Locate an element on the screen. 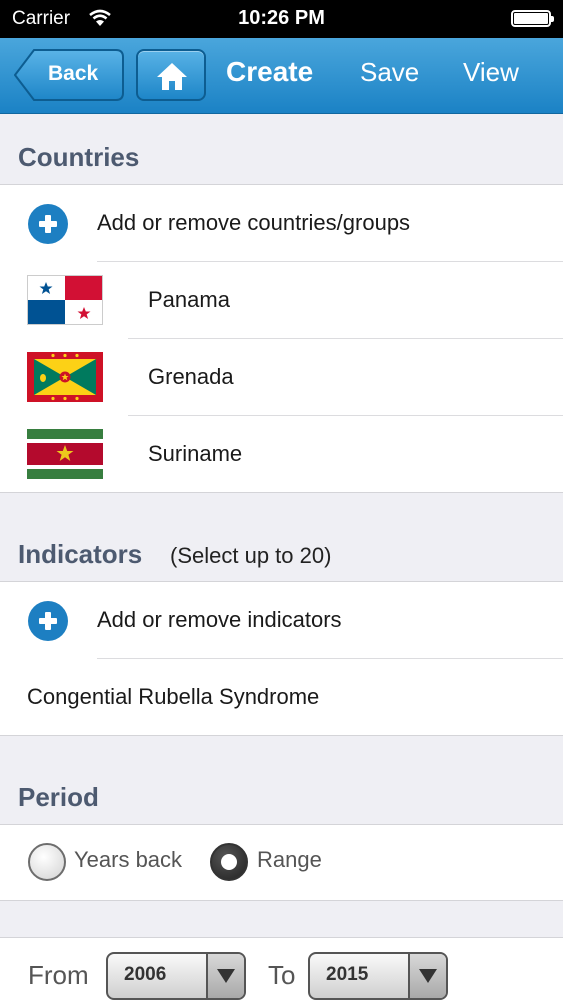 This screenshot has height=1000, width=563. period-options: Years back Range is located at coordinates (281, 862).